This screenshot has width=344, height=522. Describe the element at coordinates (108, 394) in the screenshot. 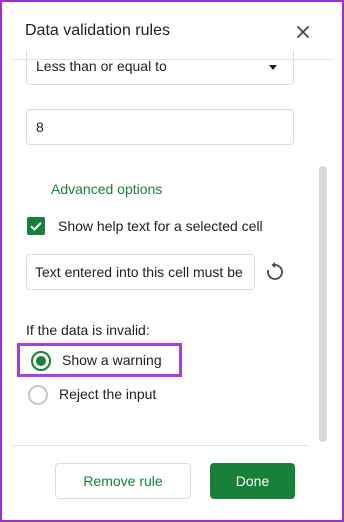

I see `reject-input-label: Reject the input` at that location.